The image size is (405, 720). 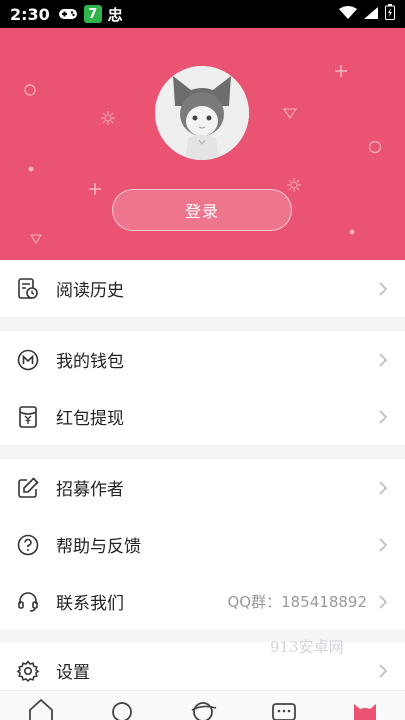 What do you see at coordinates (28, 545) in the screenshot?
I see `help-icon` at bounding box center [28, 545].